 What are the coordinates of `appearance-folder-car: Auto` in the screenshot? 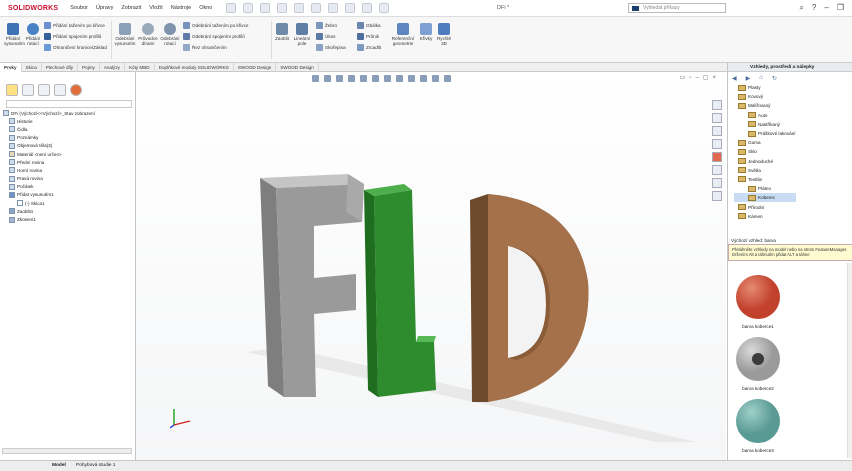 It's located at (765, 115).